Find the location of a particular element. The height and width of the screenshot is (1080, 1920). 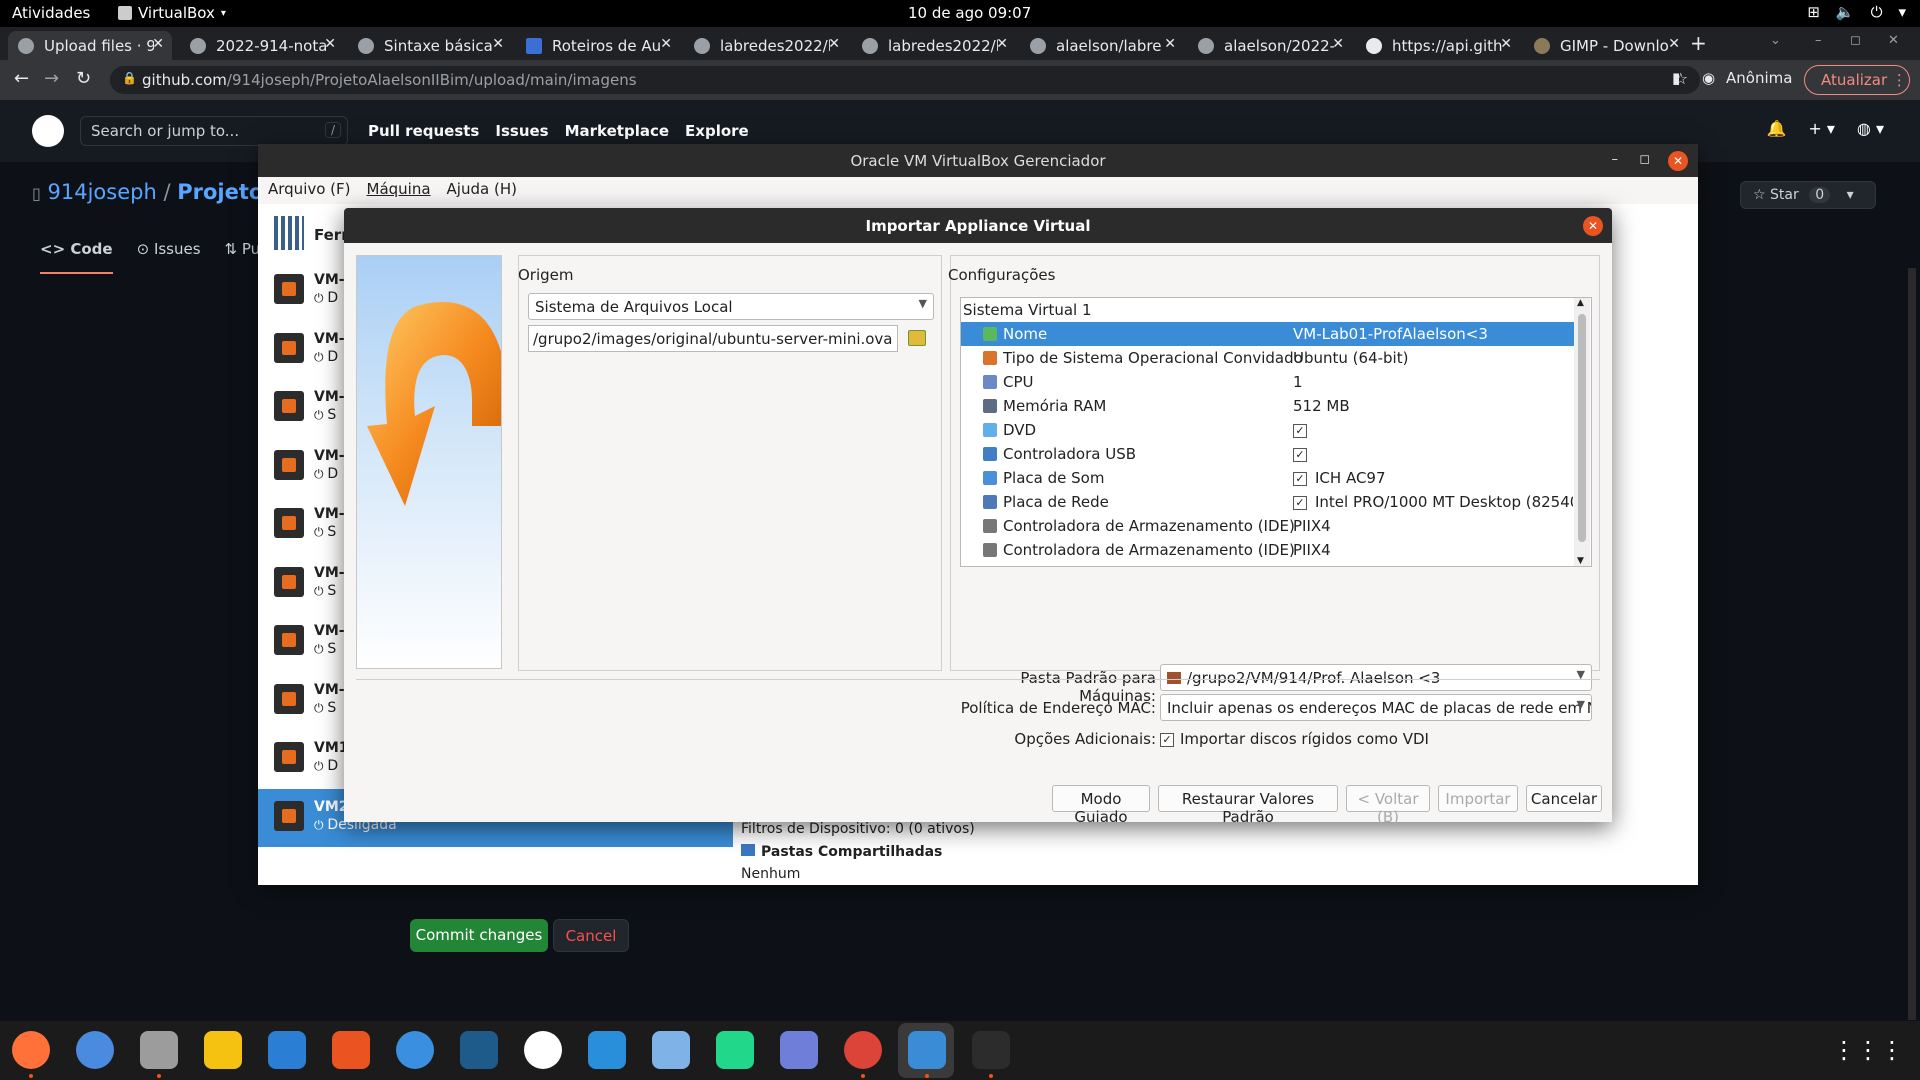

profile-label: Anônima is located at coordinates (1759, 78).